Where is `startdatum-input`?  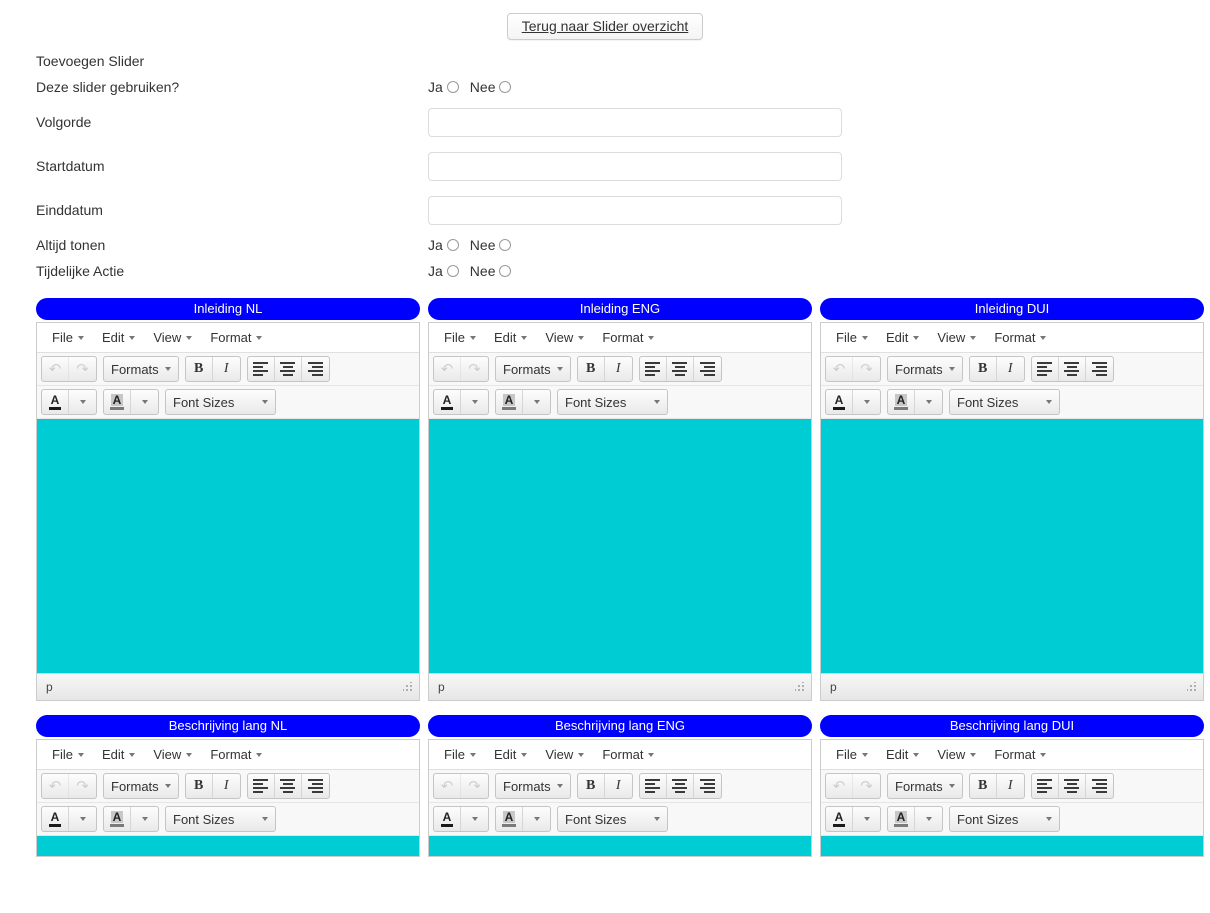
startdatum-input is located at coordinates (635, 166).